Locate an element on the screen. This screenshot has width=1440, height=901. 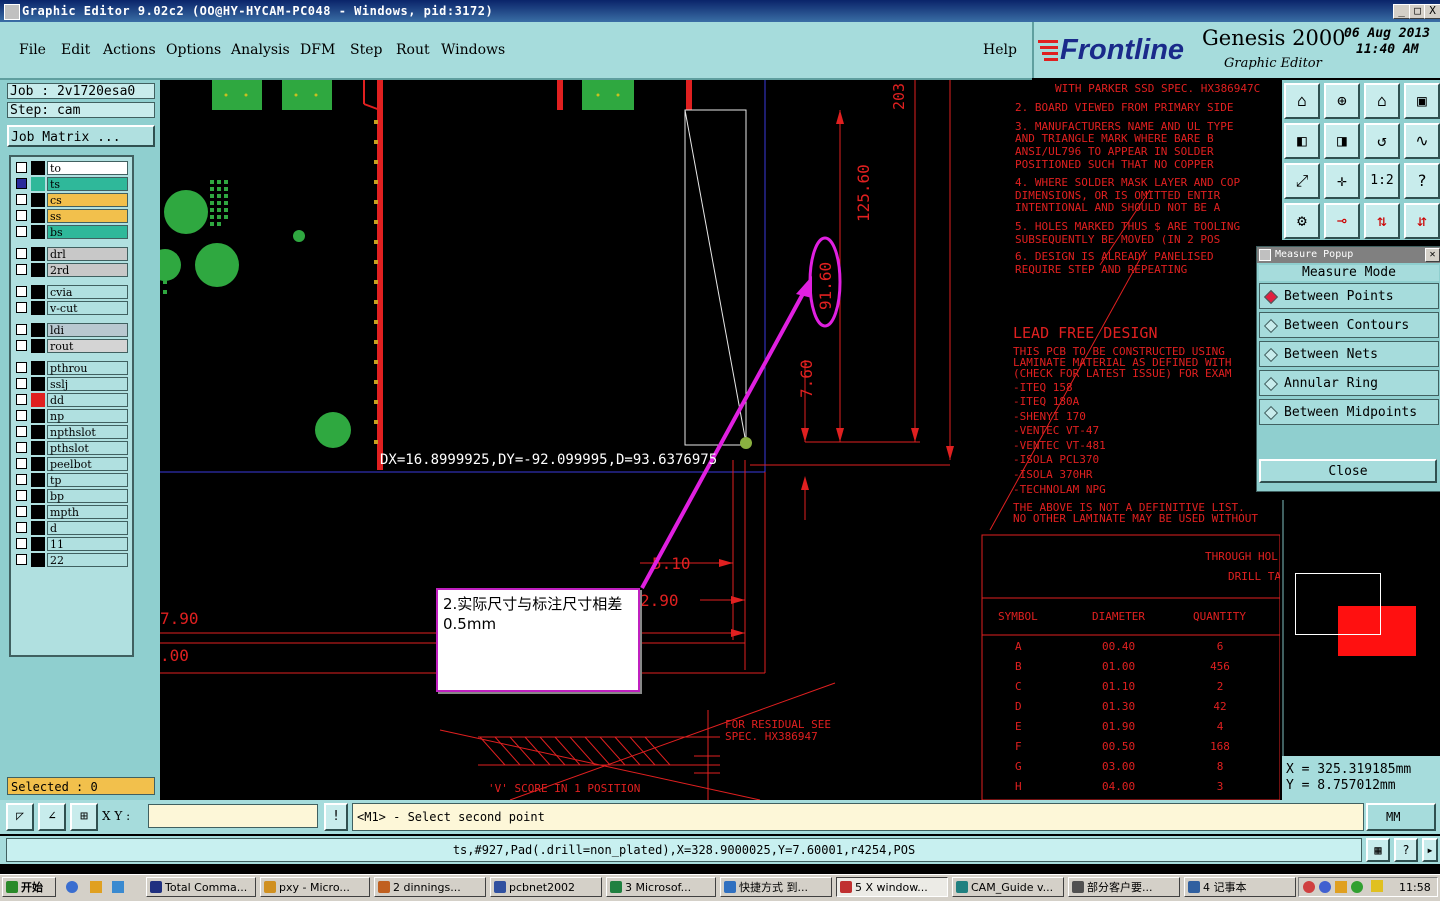
layer-name: drl is located at coordinates (87, 254).